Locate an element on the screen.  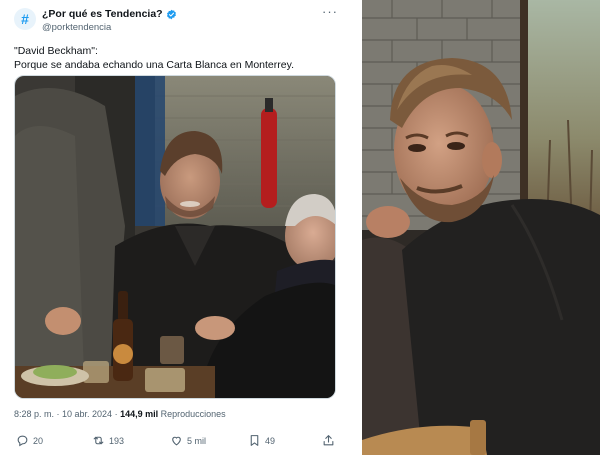
like-button: 5 mil is located at coordinates (188, 440).